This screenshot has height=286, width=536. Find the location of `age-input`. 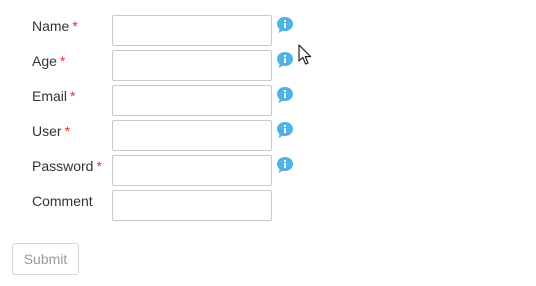

age-input is located at coordinates (192, 65).